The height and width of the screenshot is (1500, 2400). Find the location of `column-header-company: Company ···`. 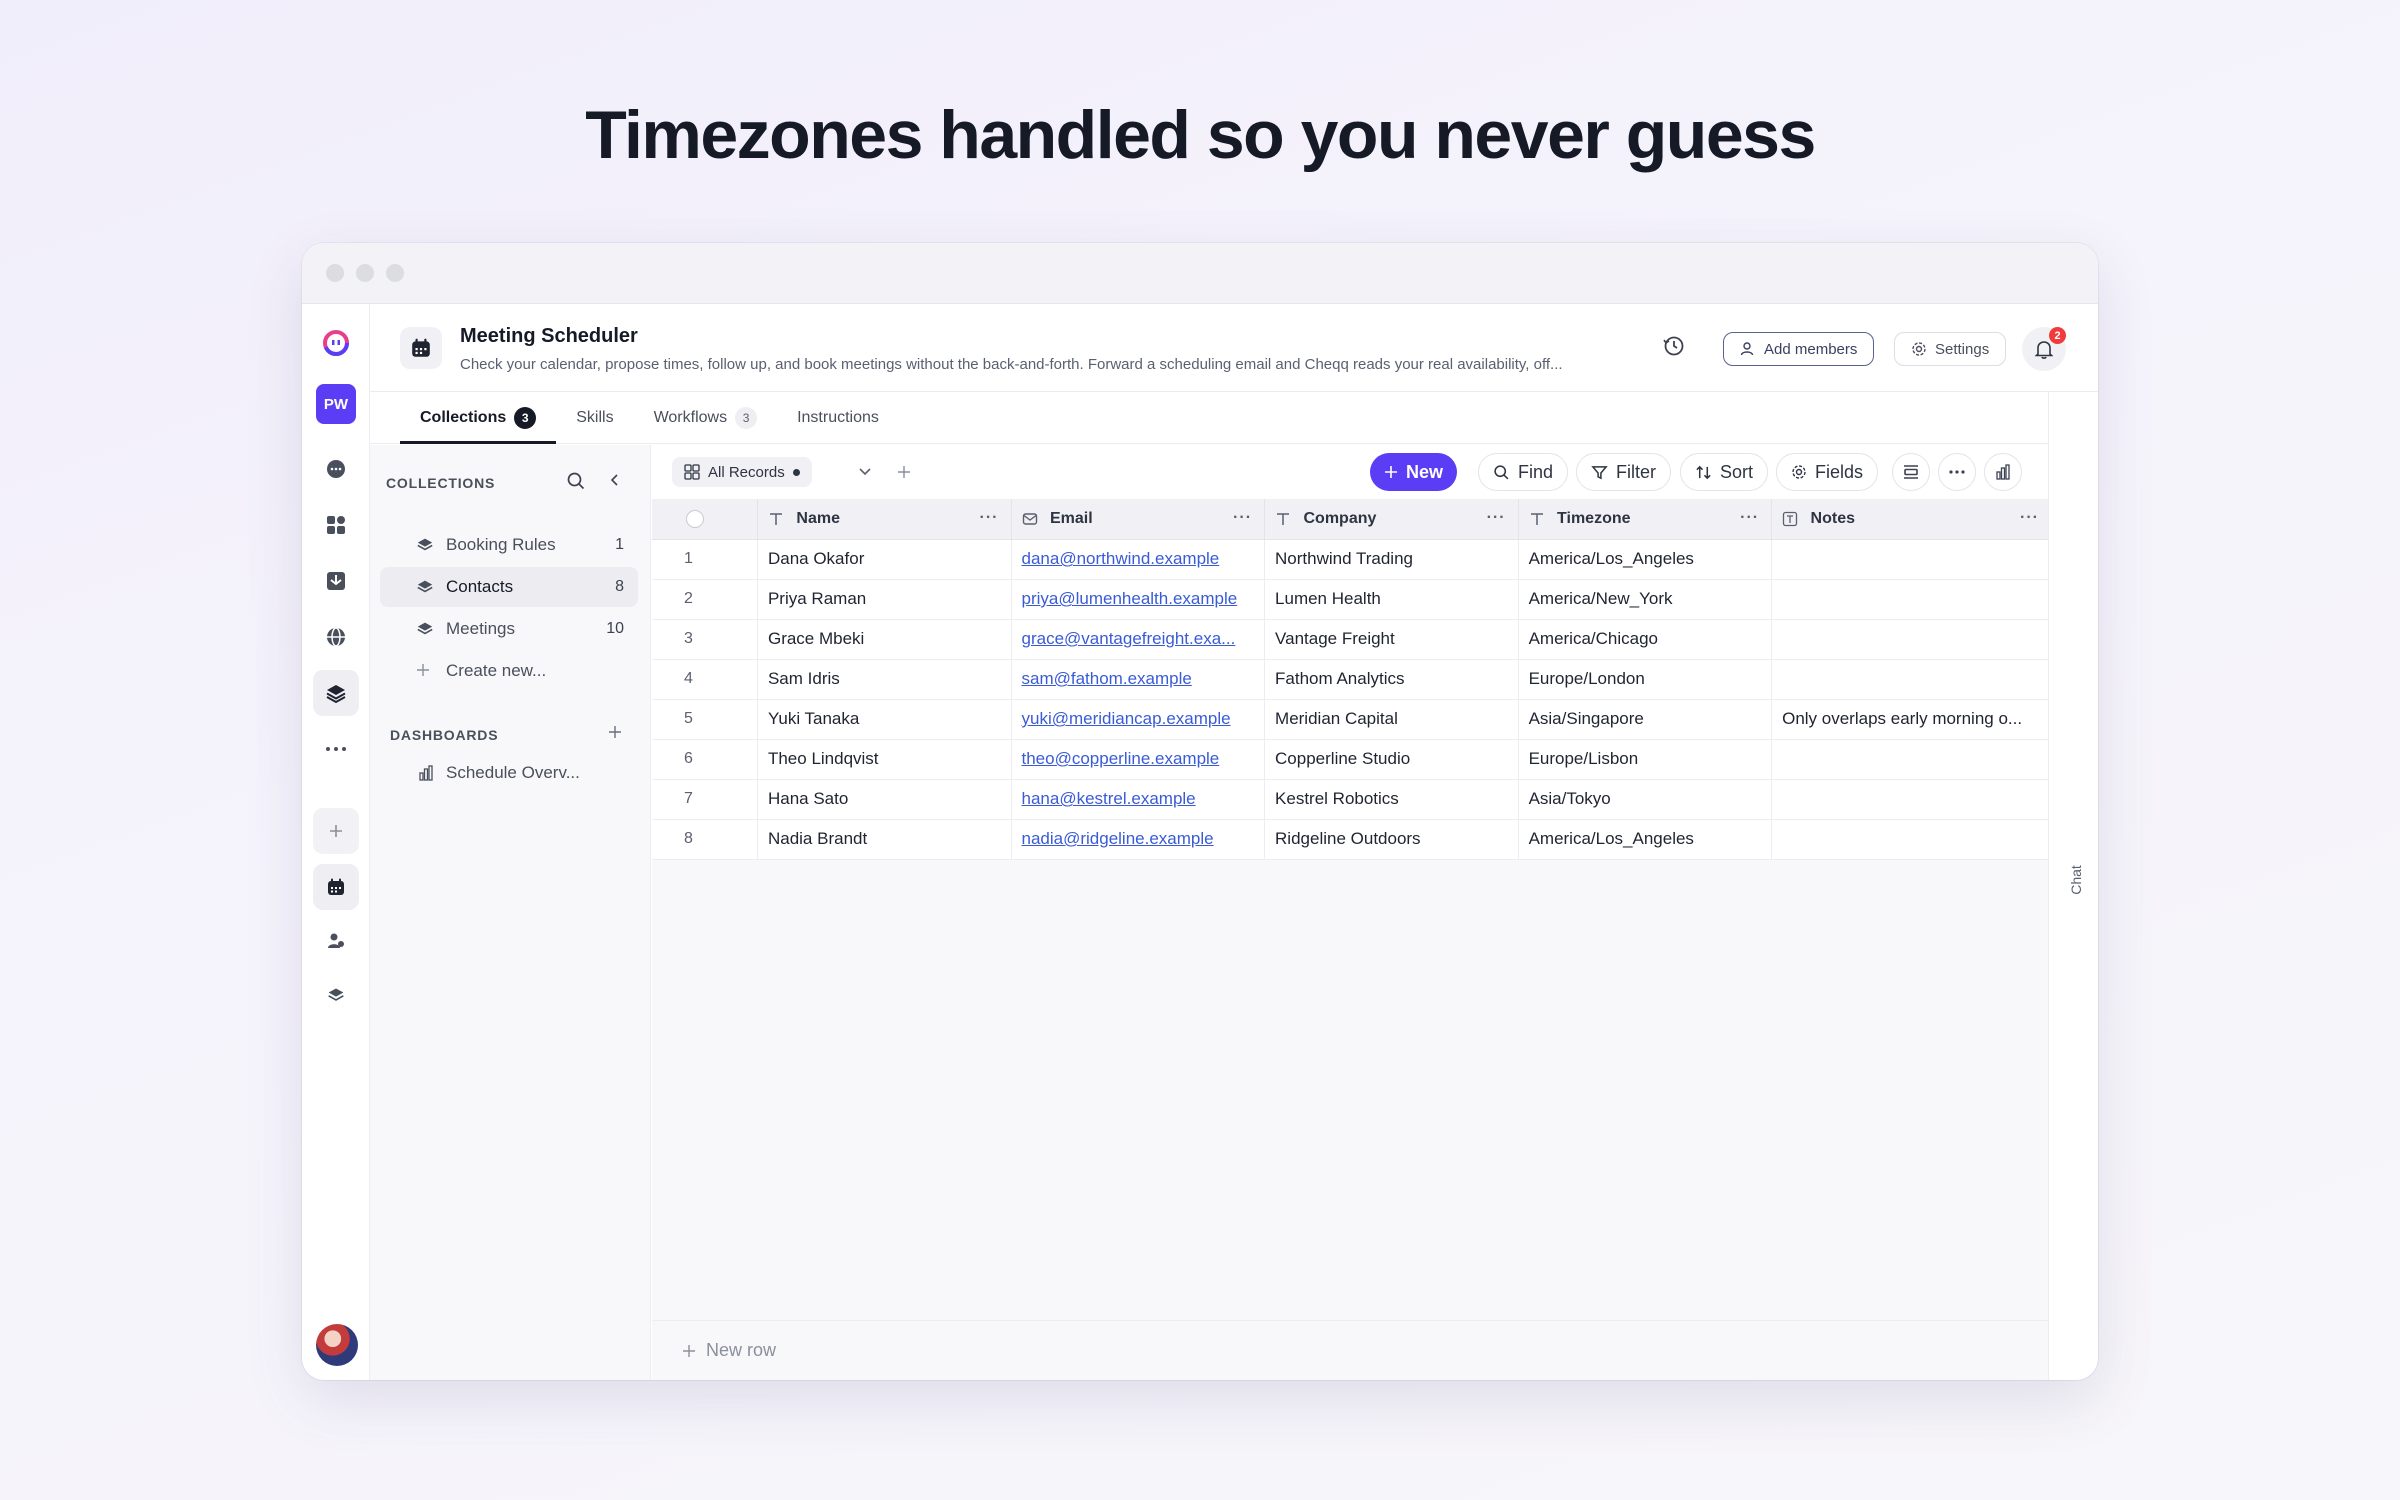

column-header-company: Company ··· is located at coordinates (1391, 519).